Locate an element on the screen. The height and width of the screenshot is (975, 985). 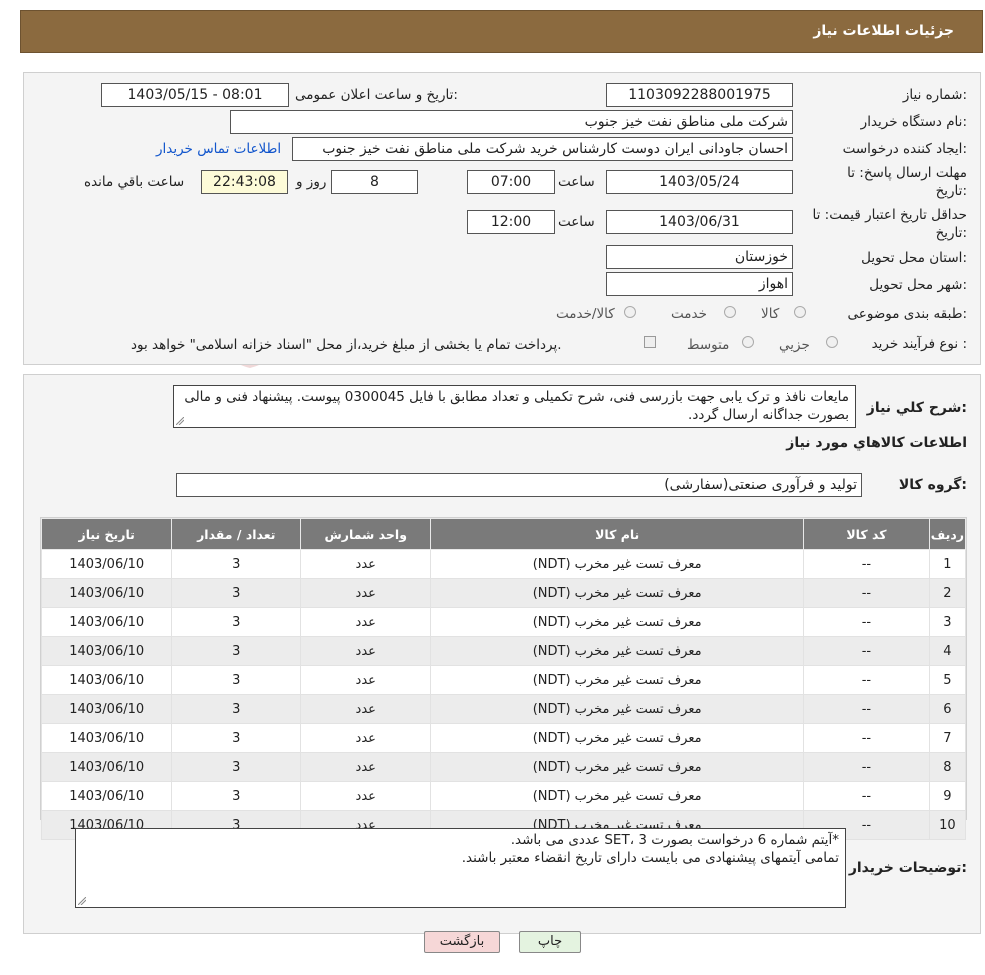
province-field: خوزستان is located at coordinates (699, 257).